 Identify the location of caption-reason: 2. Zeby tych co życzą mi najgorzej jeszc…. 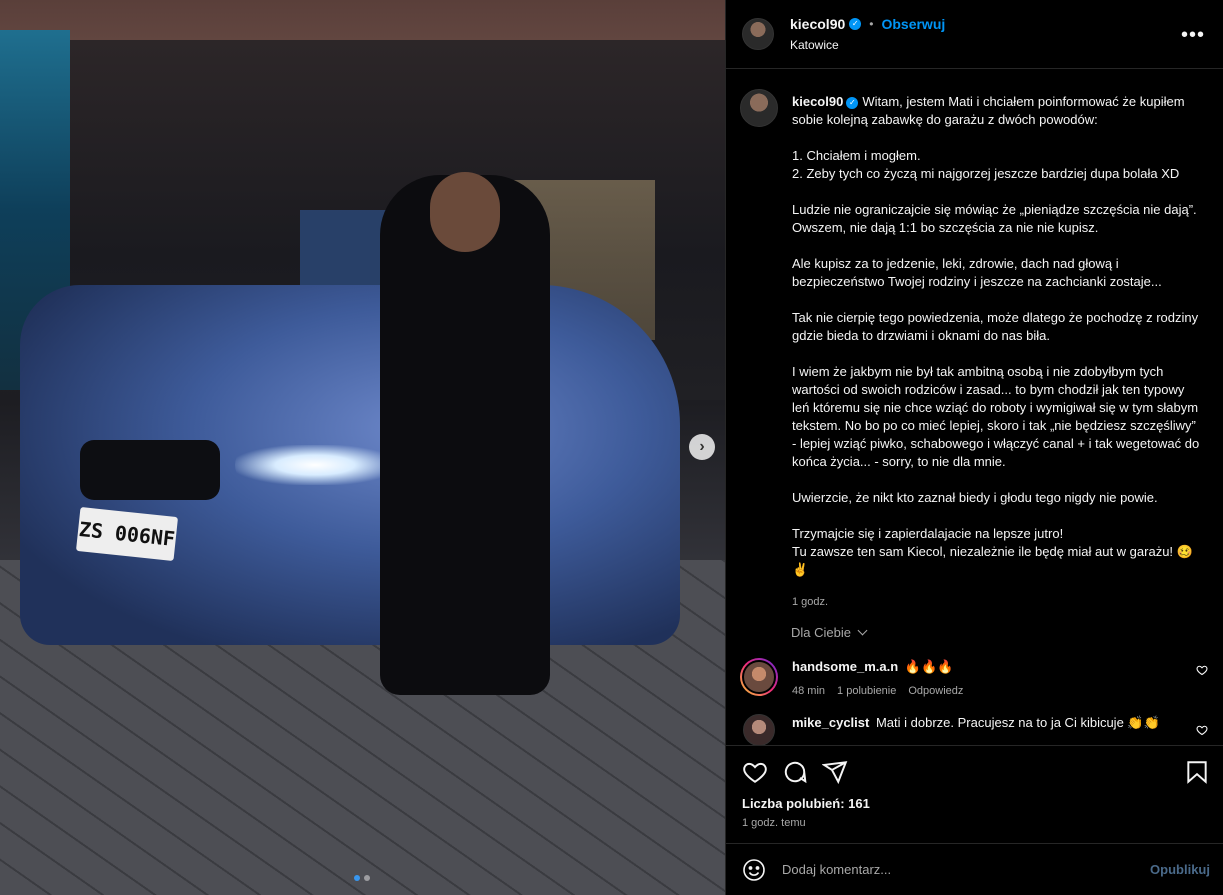
(986, 173).